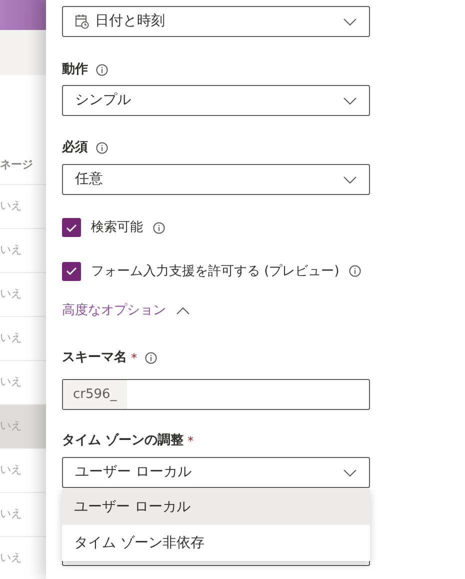 The image size is (465, 579). What do you see at coordinates (216, 394) in the screenshot?
I see `input-field: cr596_` at bounding box center [216, 394].